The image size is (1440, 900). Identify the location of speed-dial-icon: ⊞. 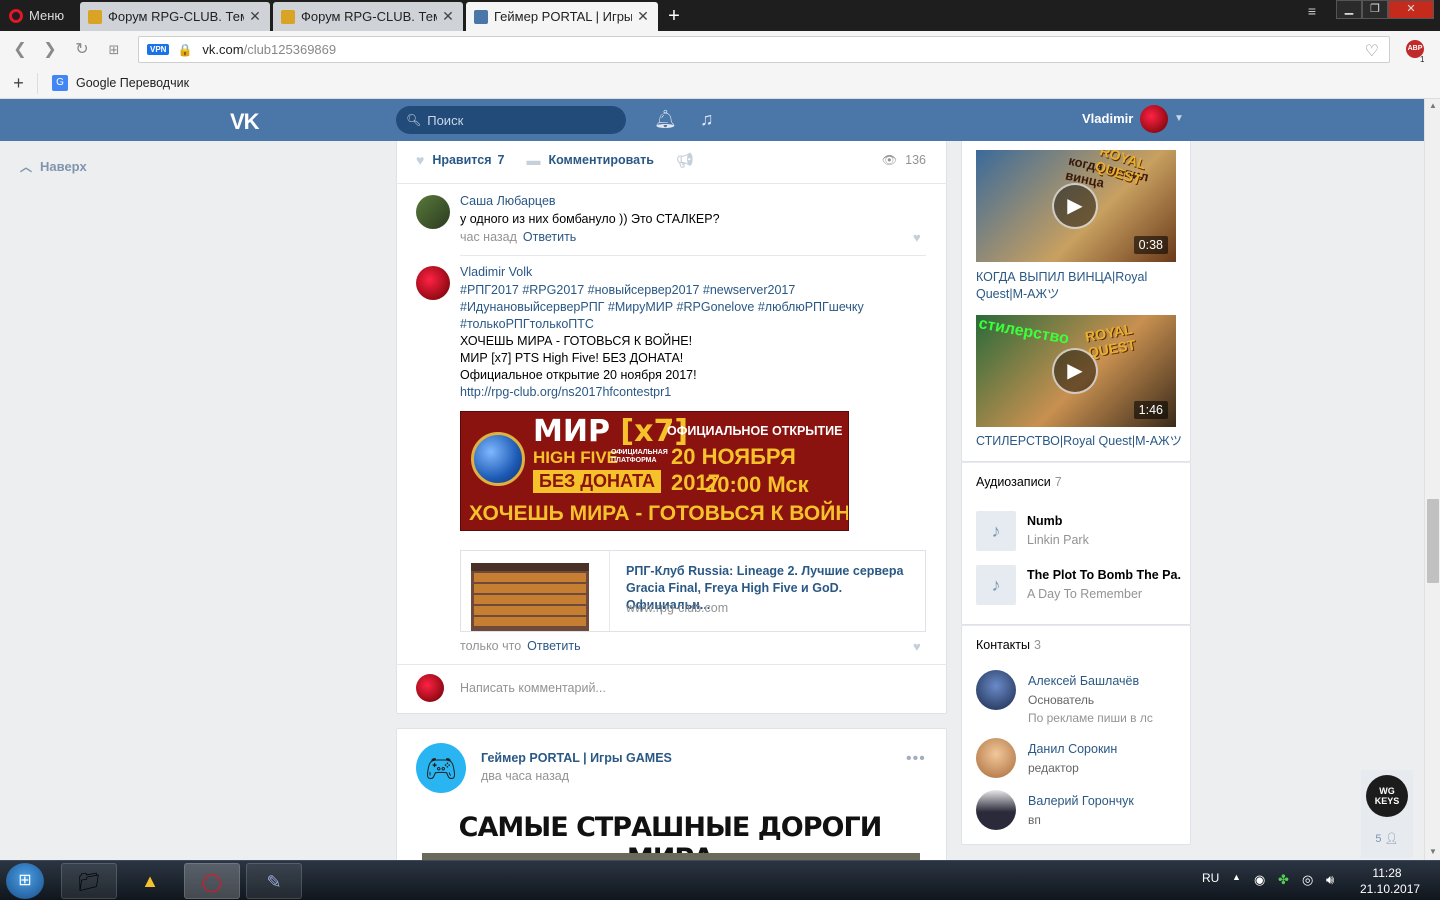
(114, 50).